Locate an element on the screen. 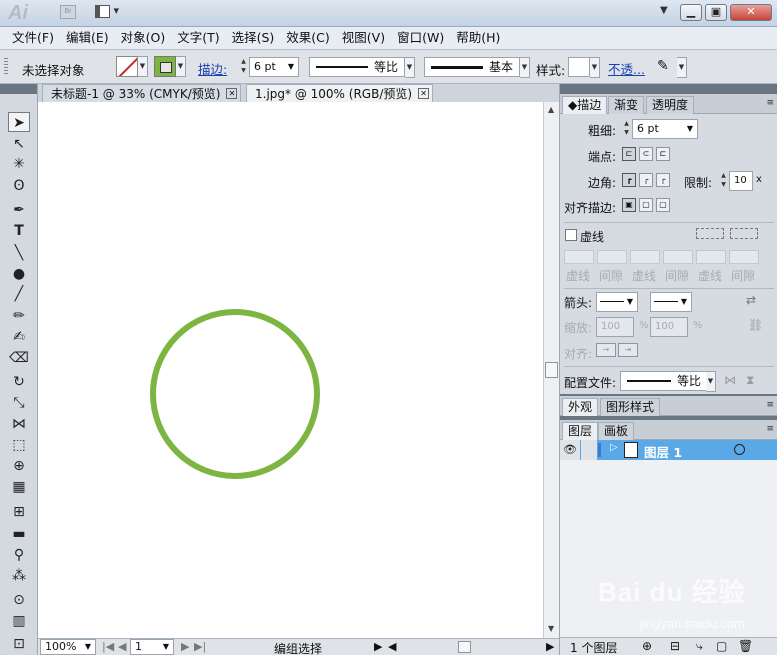 This screenshot has width=777, height=655. dashed-line-checkbox is located at coordinates (571, 235).